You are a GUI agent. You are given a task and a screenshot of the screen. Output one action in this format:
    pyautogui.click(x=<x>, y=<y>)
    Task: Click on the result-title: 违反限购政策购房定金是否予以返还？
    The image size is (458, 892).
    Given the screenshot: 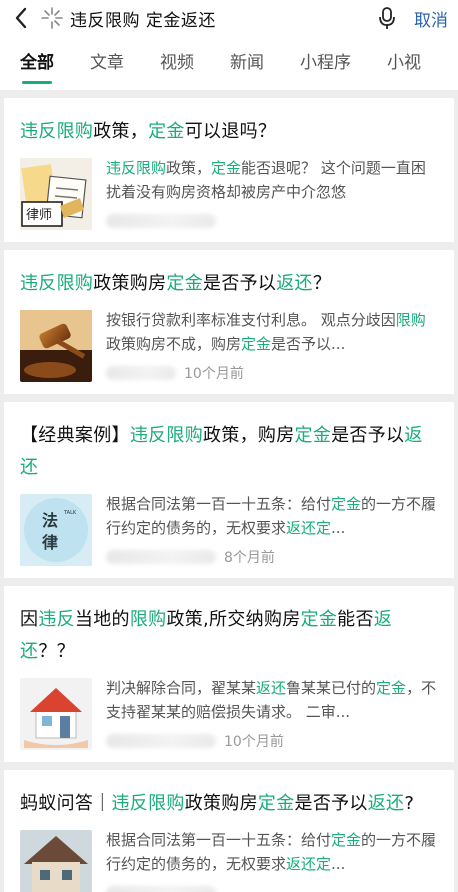 What is the action you would take?
    pyautogui.click(x=229, y=284)
    